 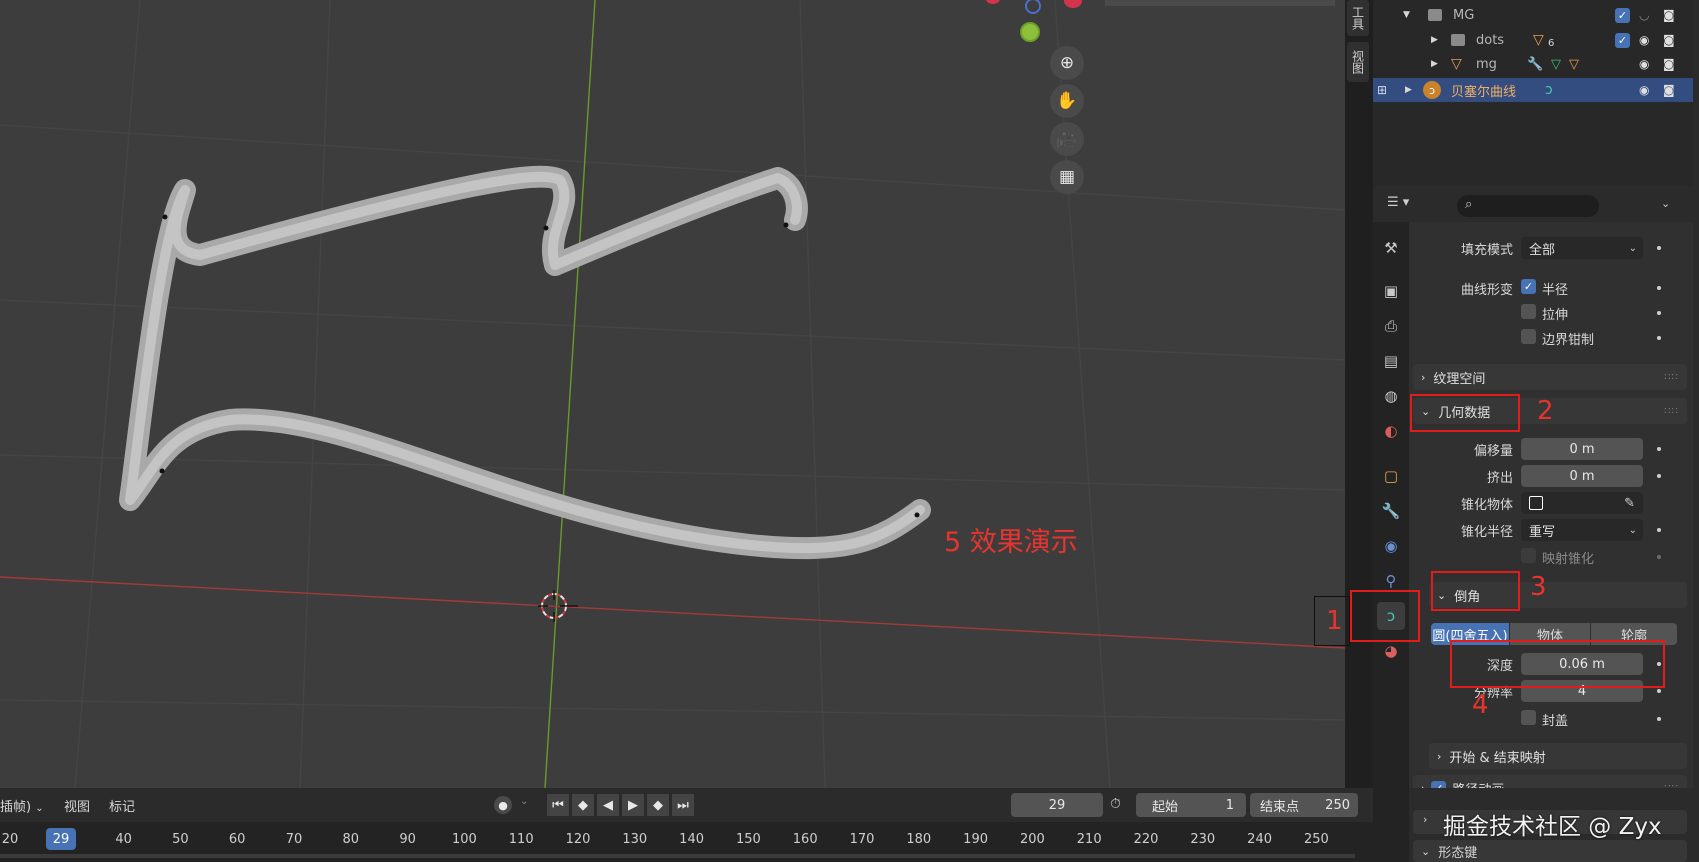 I want to click on curve-deform-label: 曲线形变, so click(x=1486, y=290).